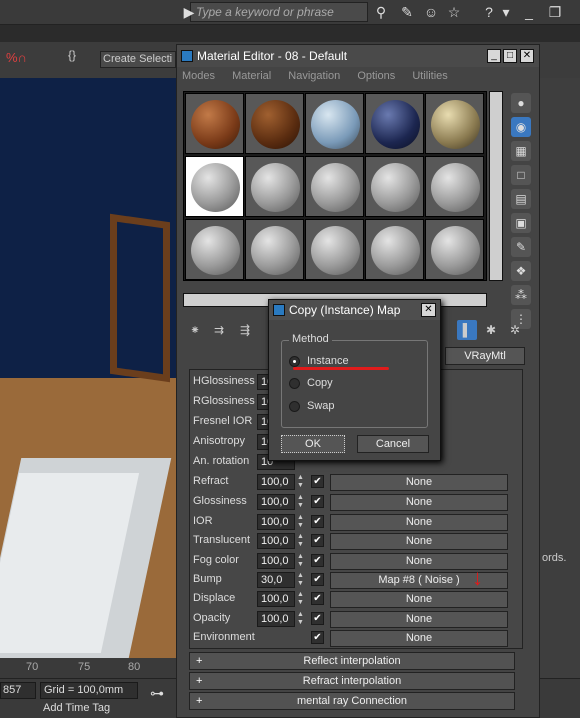 The width and height of the screenshot is (580, 718). What do you see at coordinates (515, 330) in the screenshot?
I see `go-forward-sibling-icon: ✲` at bounding box center [515, 330].